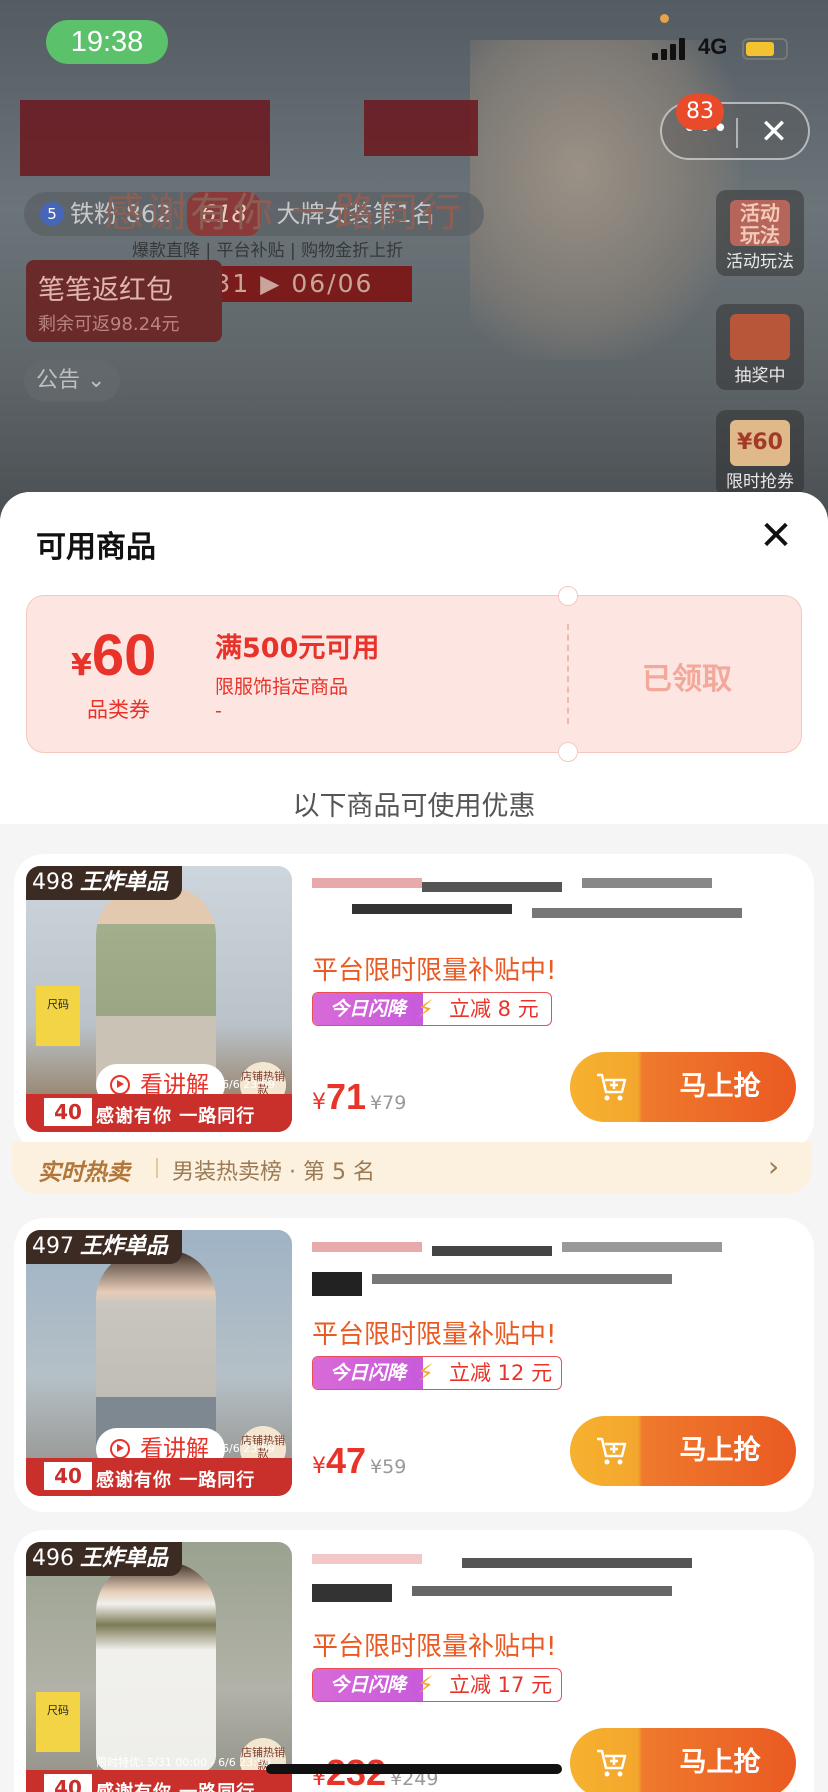 The image size is (828, 1792). I want to click on coupon-kind: 品类券, so click(118, 710).